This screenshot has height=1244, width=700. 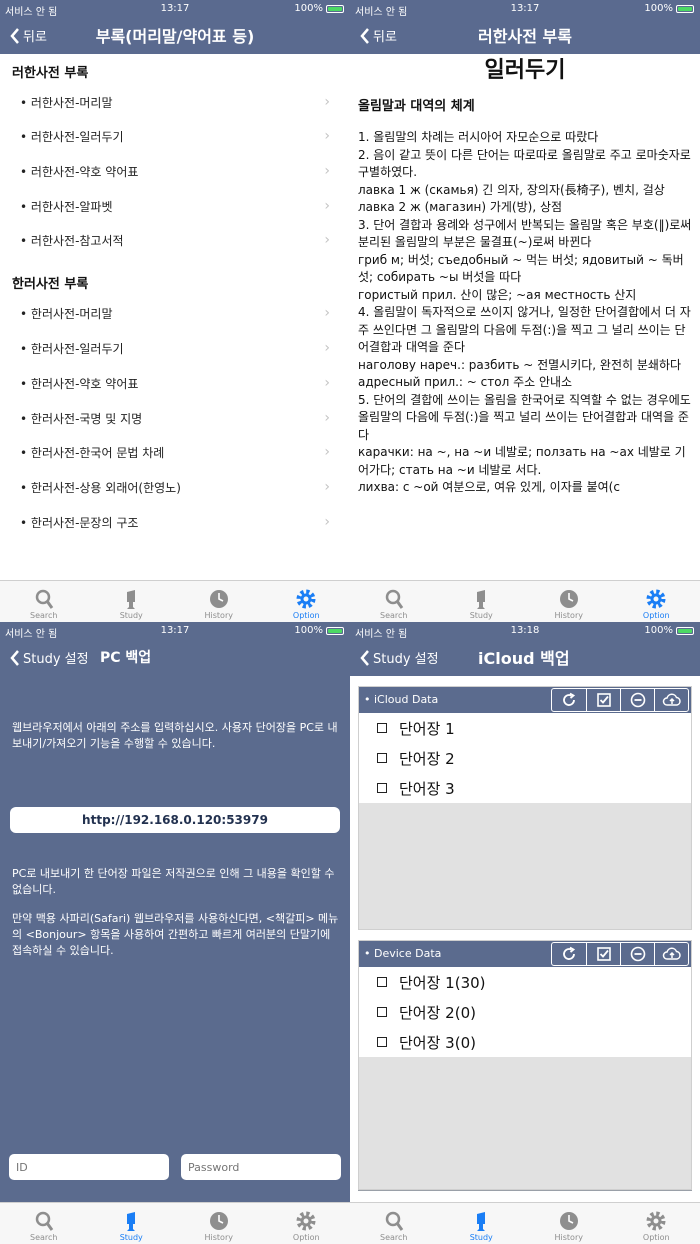 What do you see at coordinates (525, 982) in the screenshot?
I see `list-item: 단어장 1(30)` at bounding box center [525, 982].